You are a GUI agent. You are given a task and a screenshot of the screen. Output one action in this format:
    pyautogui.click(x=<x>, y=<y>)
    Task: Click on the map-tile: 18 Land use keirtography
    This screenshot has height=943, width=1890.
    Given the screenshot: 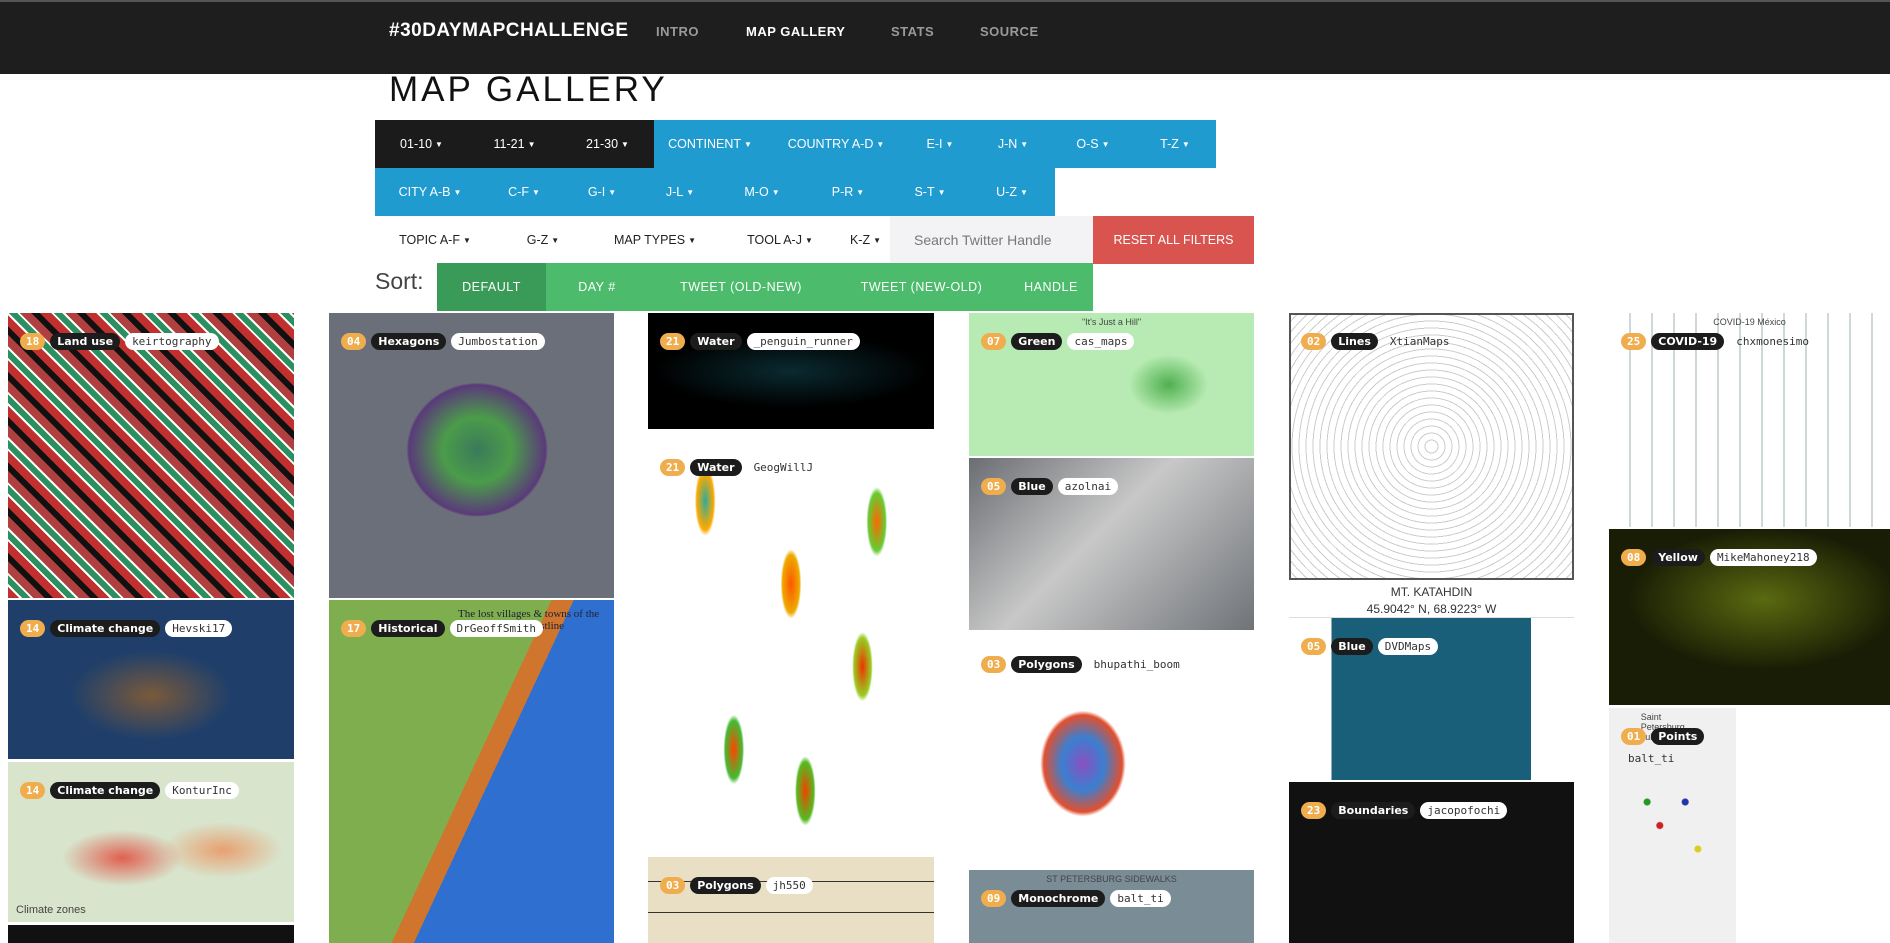 What is the action you would take?
    pyautogui.click(x=151, y=455)
    